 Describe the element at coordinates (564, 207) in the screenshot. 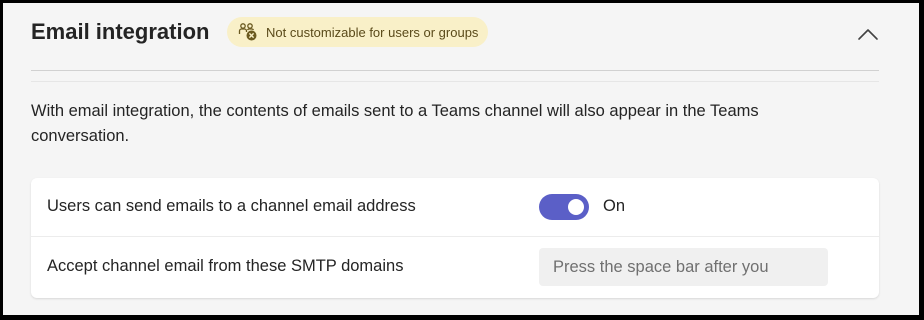

I see `send-emails-toggle` at that location.